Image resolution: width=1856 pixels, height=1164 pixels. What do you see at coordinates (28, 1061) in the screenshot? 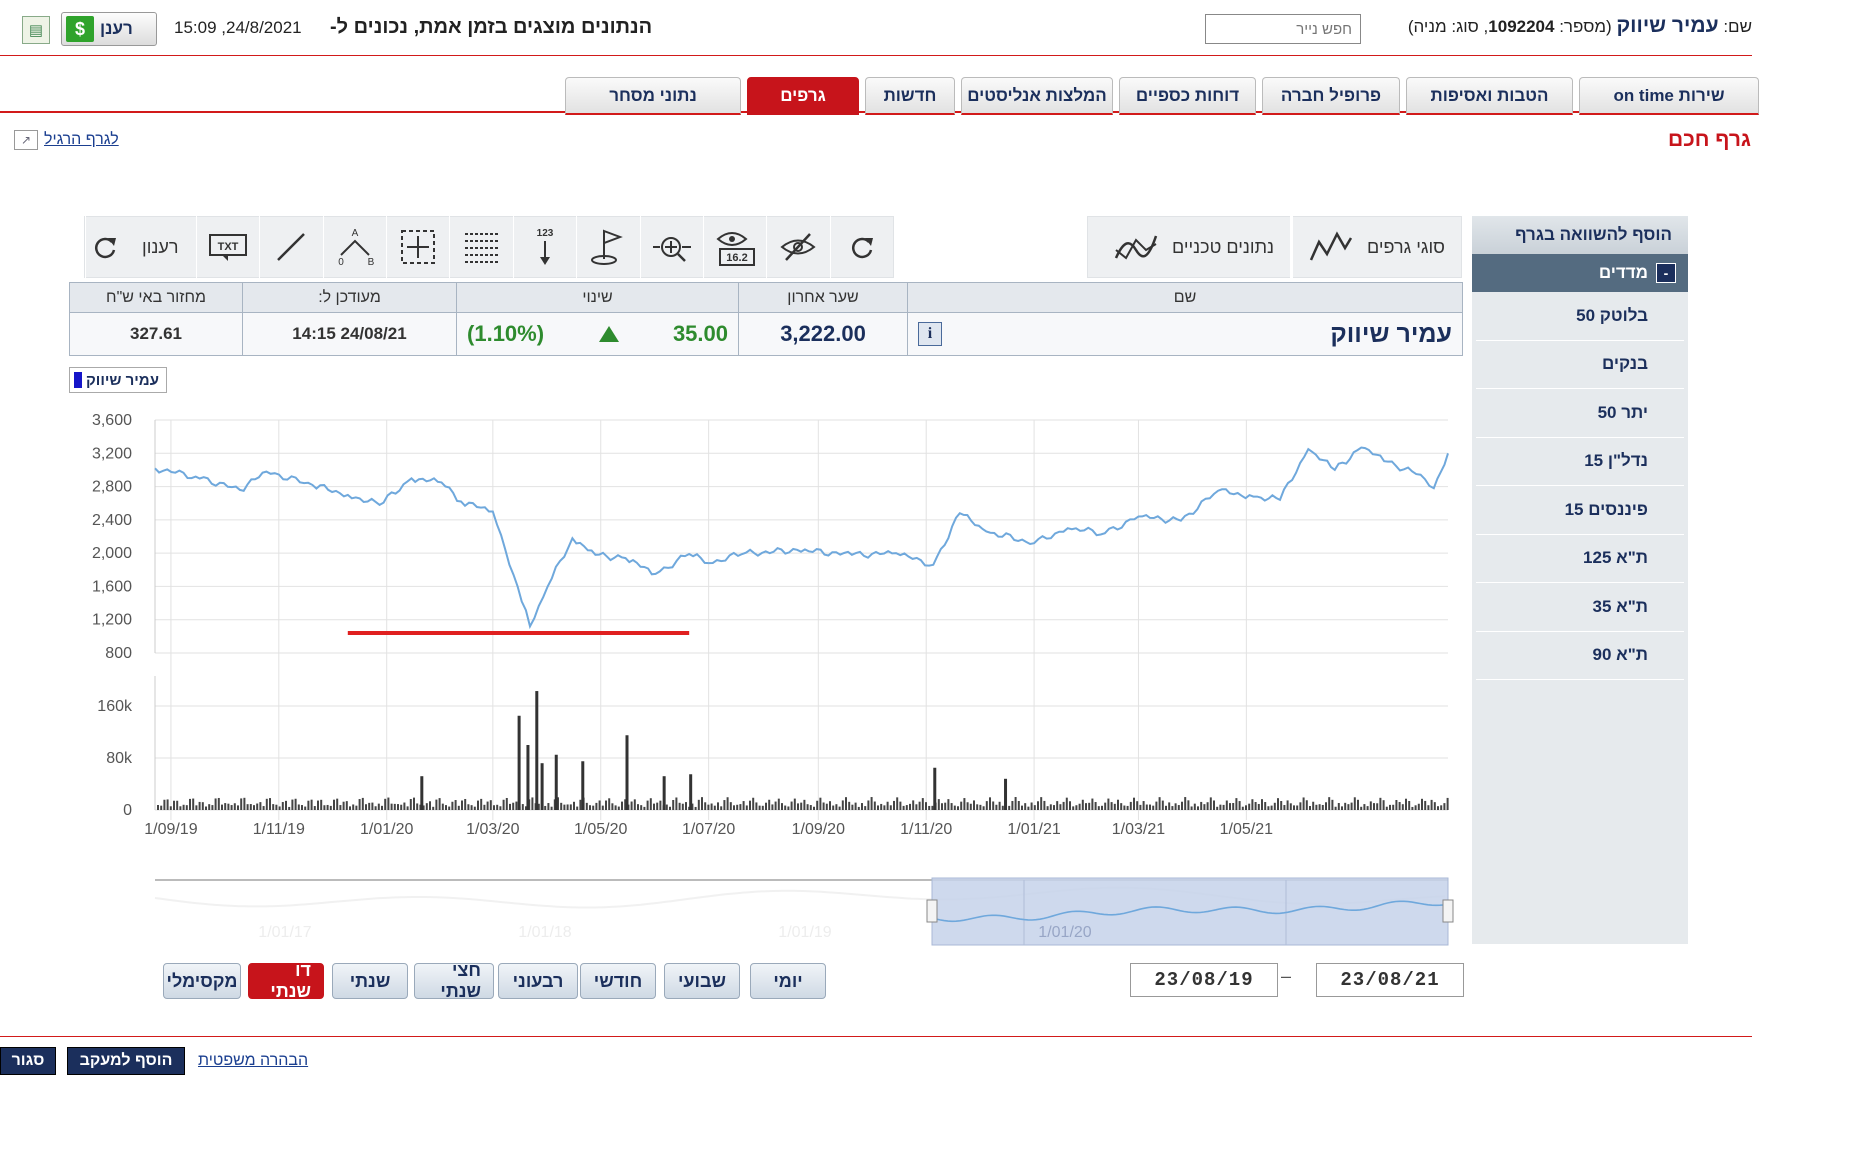
I see `close-button: סגור` at bounding box center [28, 1061].